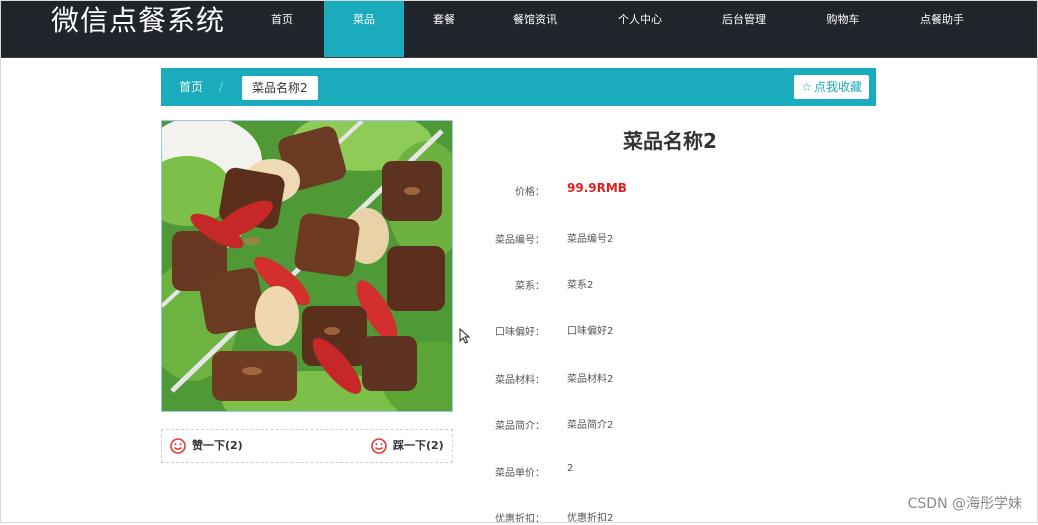  What do you see at coordinates (640, 28) in the screenshot?
I see `nav-item-personal-center: 个人中心` at bounding box center [640, 28].